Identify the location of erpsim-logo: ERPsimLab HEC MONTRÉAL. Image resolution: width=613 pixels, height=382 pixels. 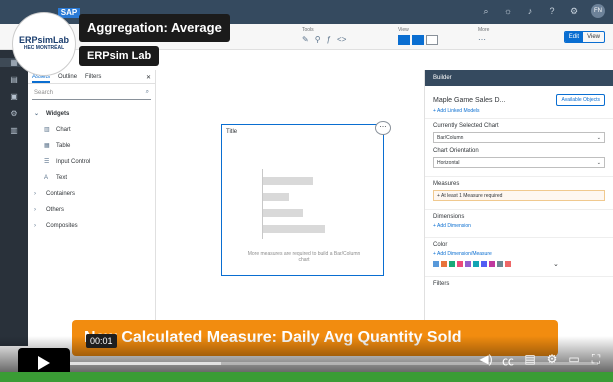
(44, 44).